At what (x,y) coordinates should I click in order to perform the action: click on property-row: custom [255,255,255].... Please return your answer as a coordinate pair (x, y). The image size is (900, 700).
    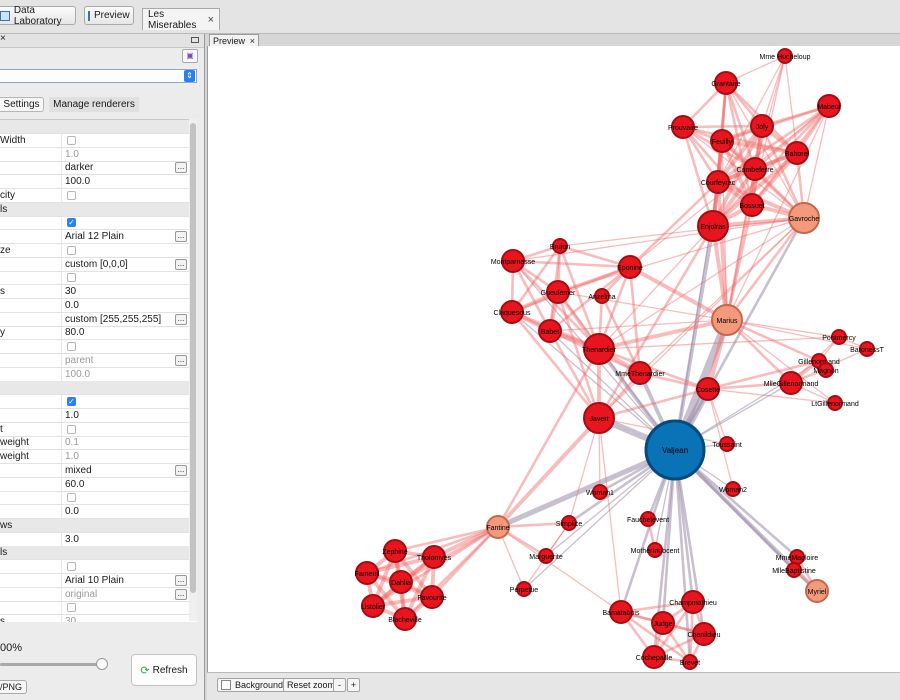
    Looking at the image, I should click on (94, 319).